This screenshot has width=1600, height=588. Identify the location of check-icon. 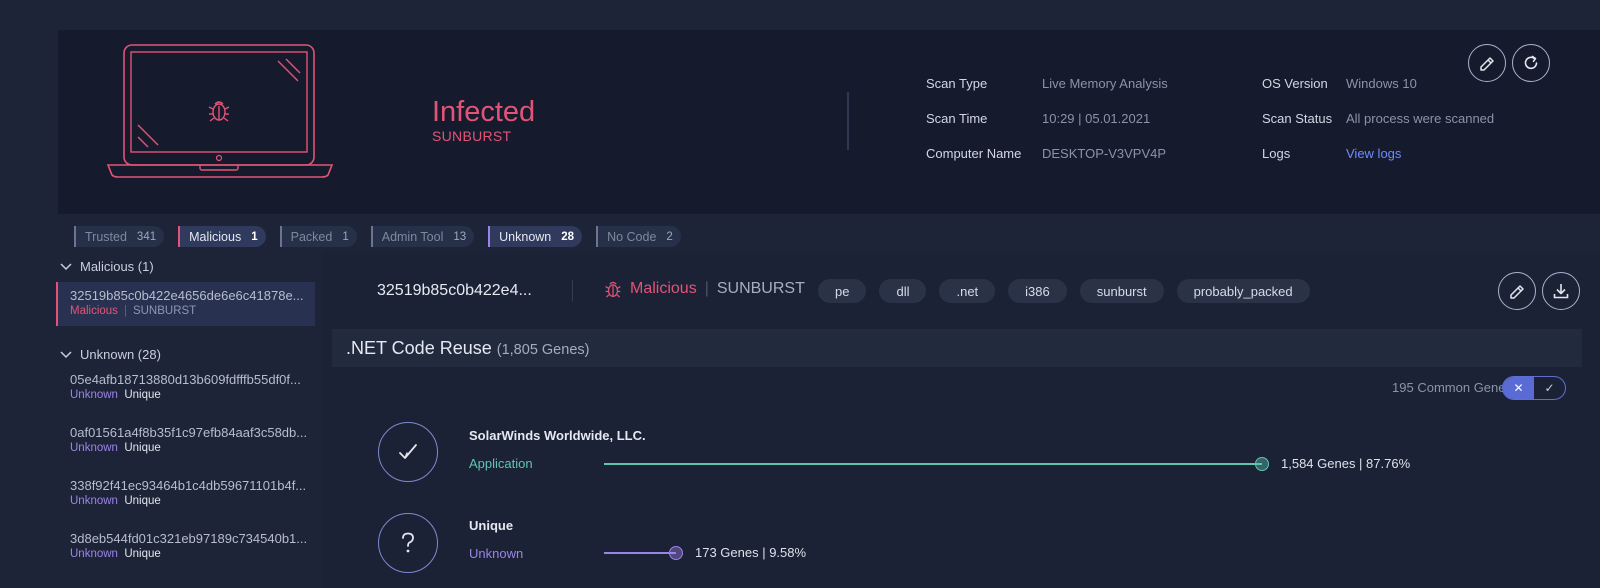
(408, 452).